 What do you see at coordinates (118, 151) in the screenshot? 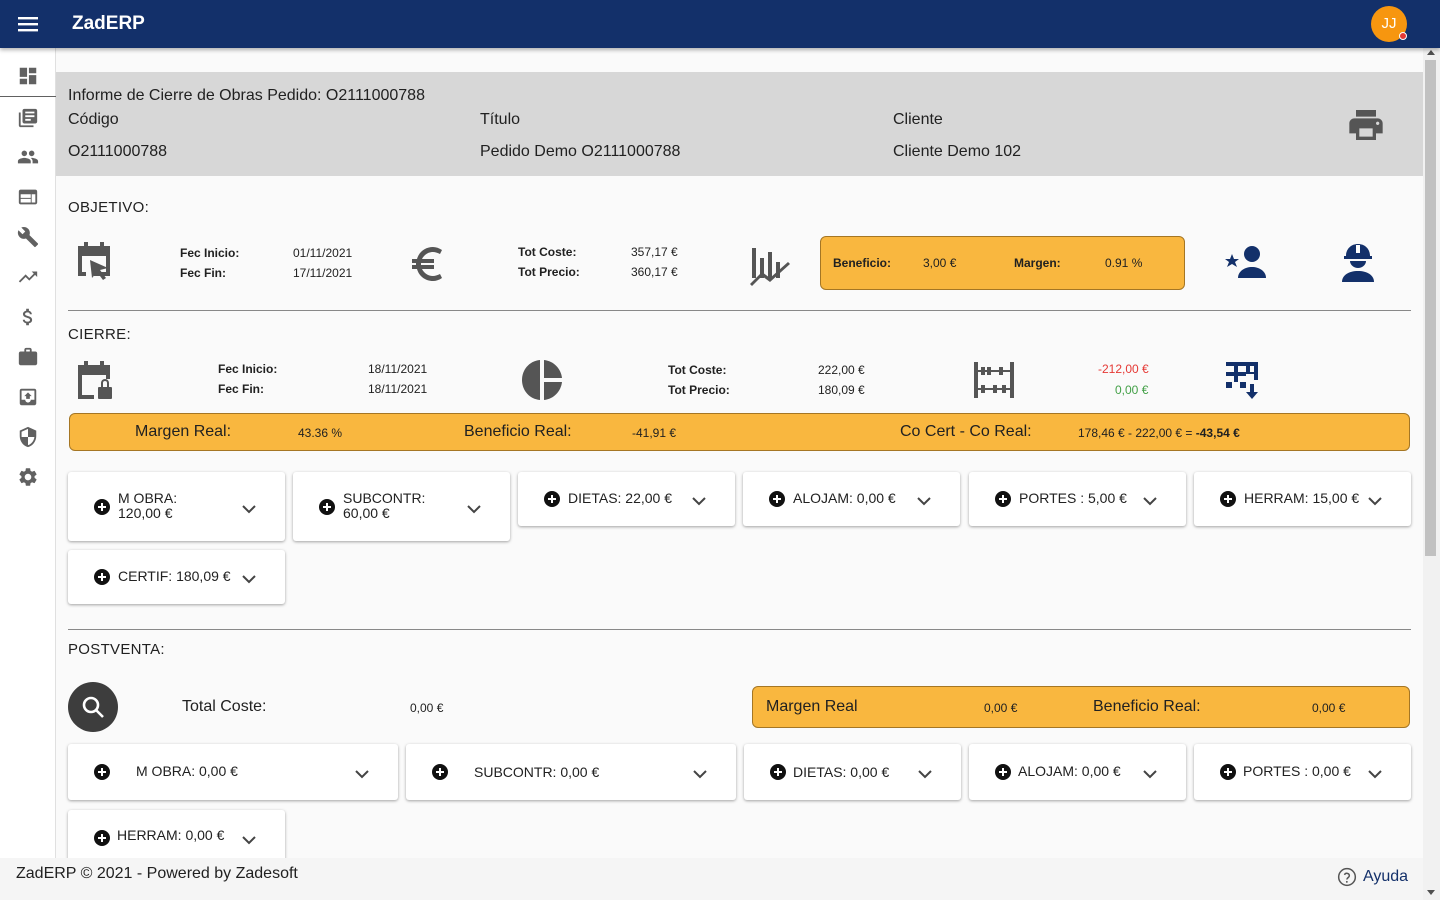
I see `codigo-value: O2111000788` at bounding box center [118, 151].